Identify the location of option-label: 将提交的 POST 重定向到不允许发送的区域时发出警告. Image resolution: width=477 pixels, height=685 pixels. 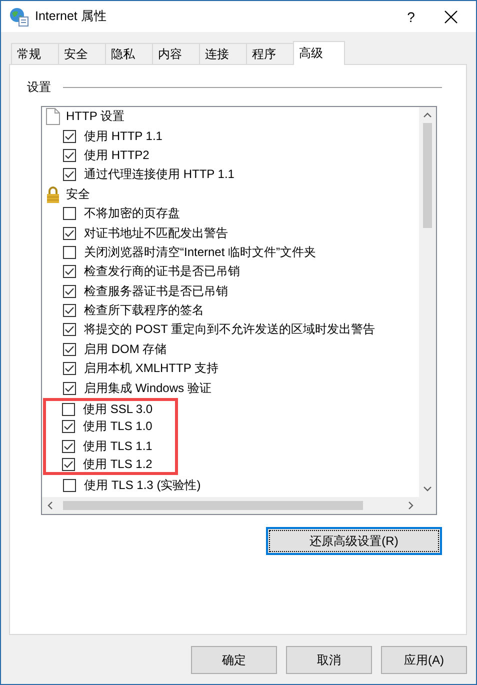
(230, 329).